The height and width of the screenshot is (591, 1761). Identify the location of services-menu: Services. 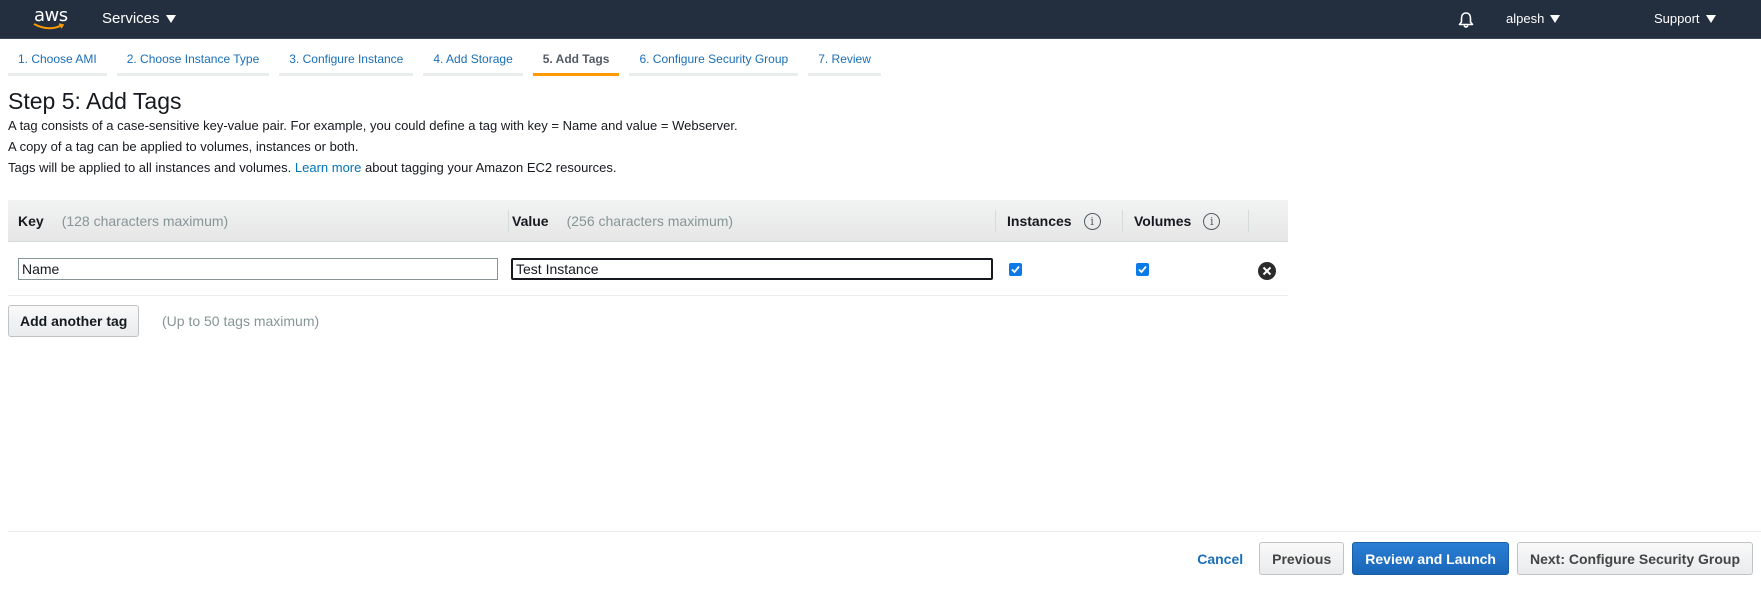
(139, 18).